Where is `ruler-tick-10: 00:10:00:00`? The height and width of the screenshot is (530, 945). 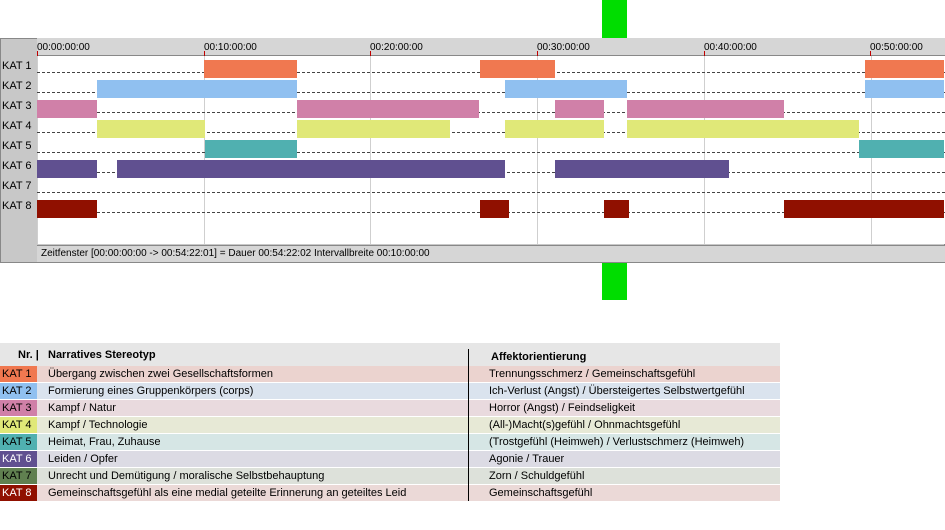 ruler-tick-10: 00:10:00:00 is located at coordinates (230, 47).